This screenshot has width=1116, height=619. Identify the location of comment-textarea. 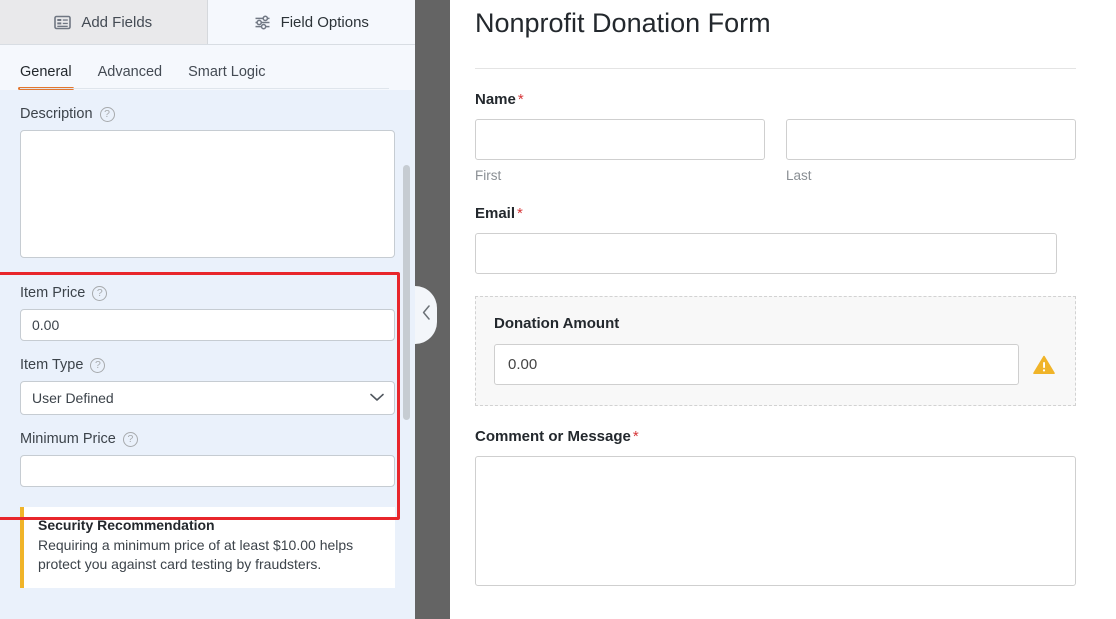
(775, 521).